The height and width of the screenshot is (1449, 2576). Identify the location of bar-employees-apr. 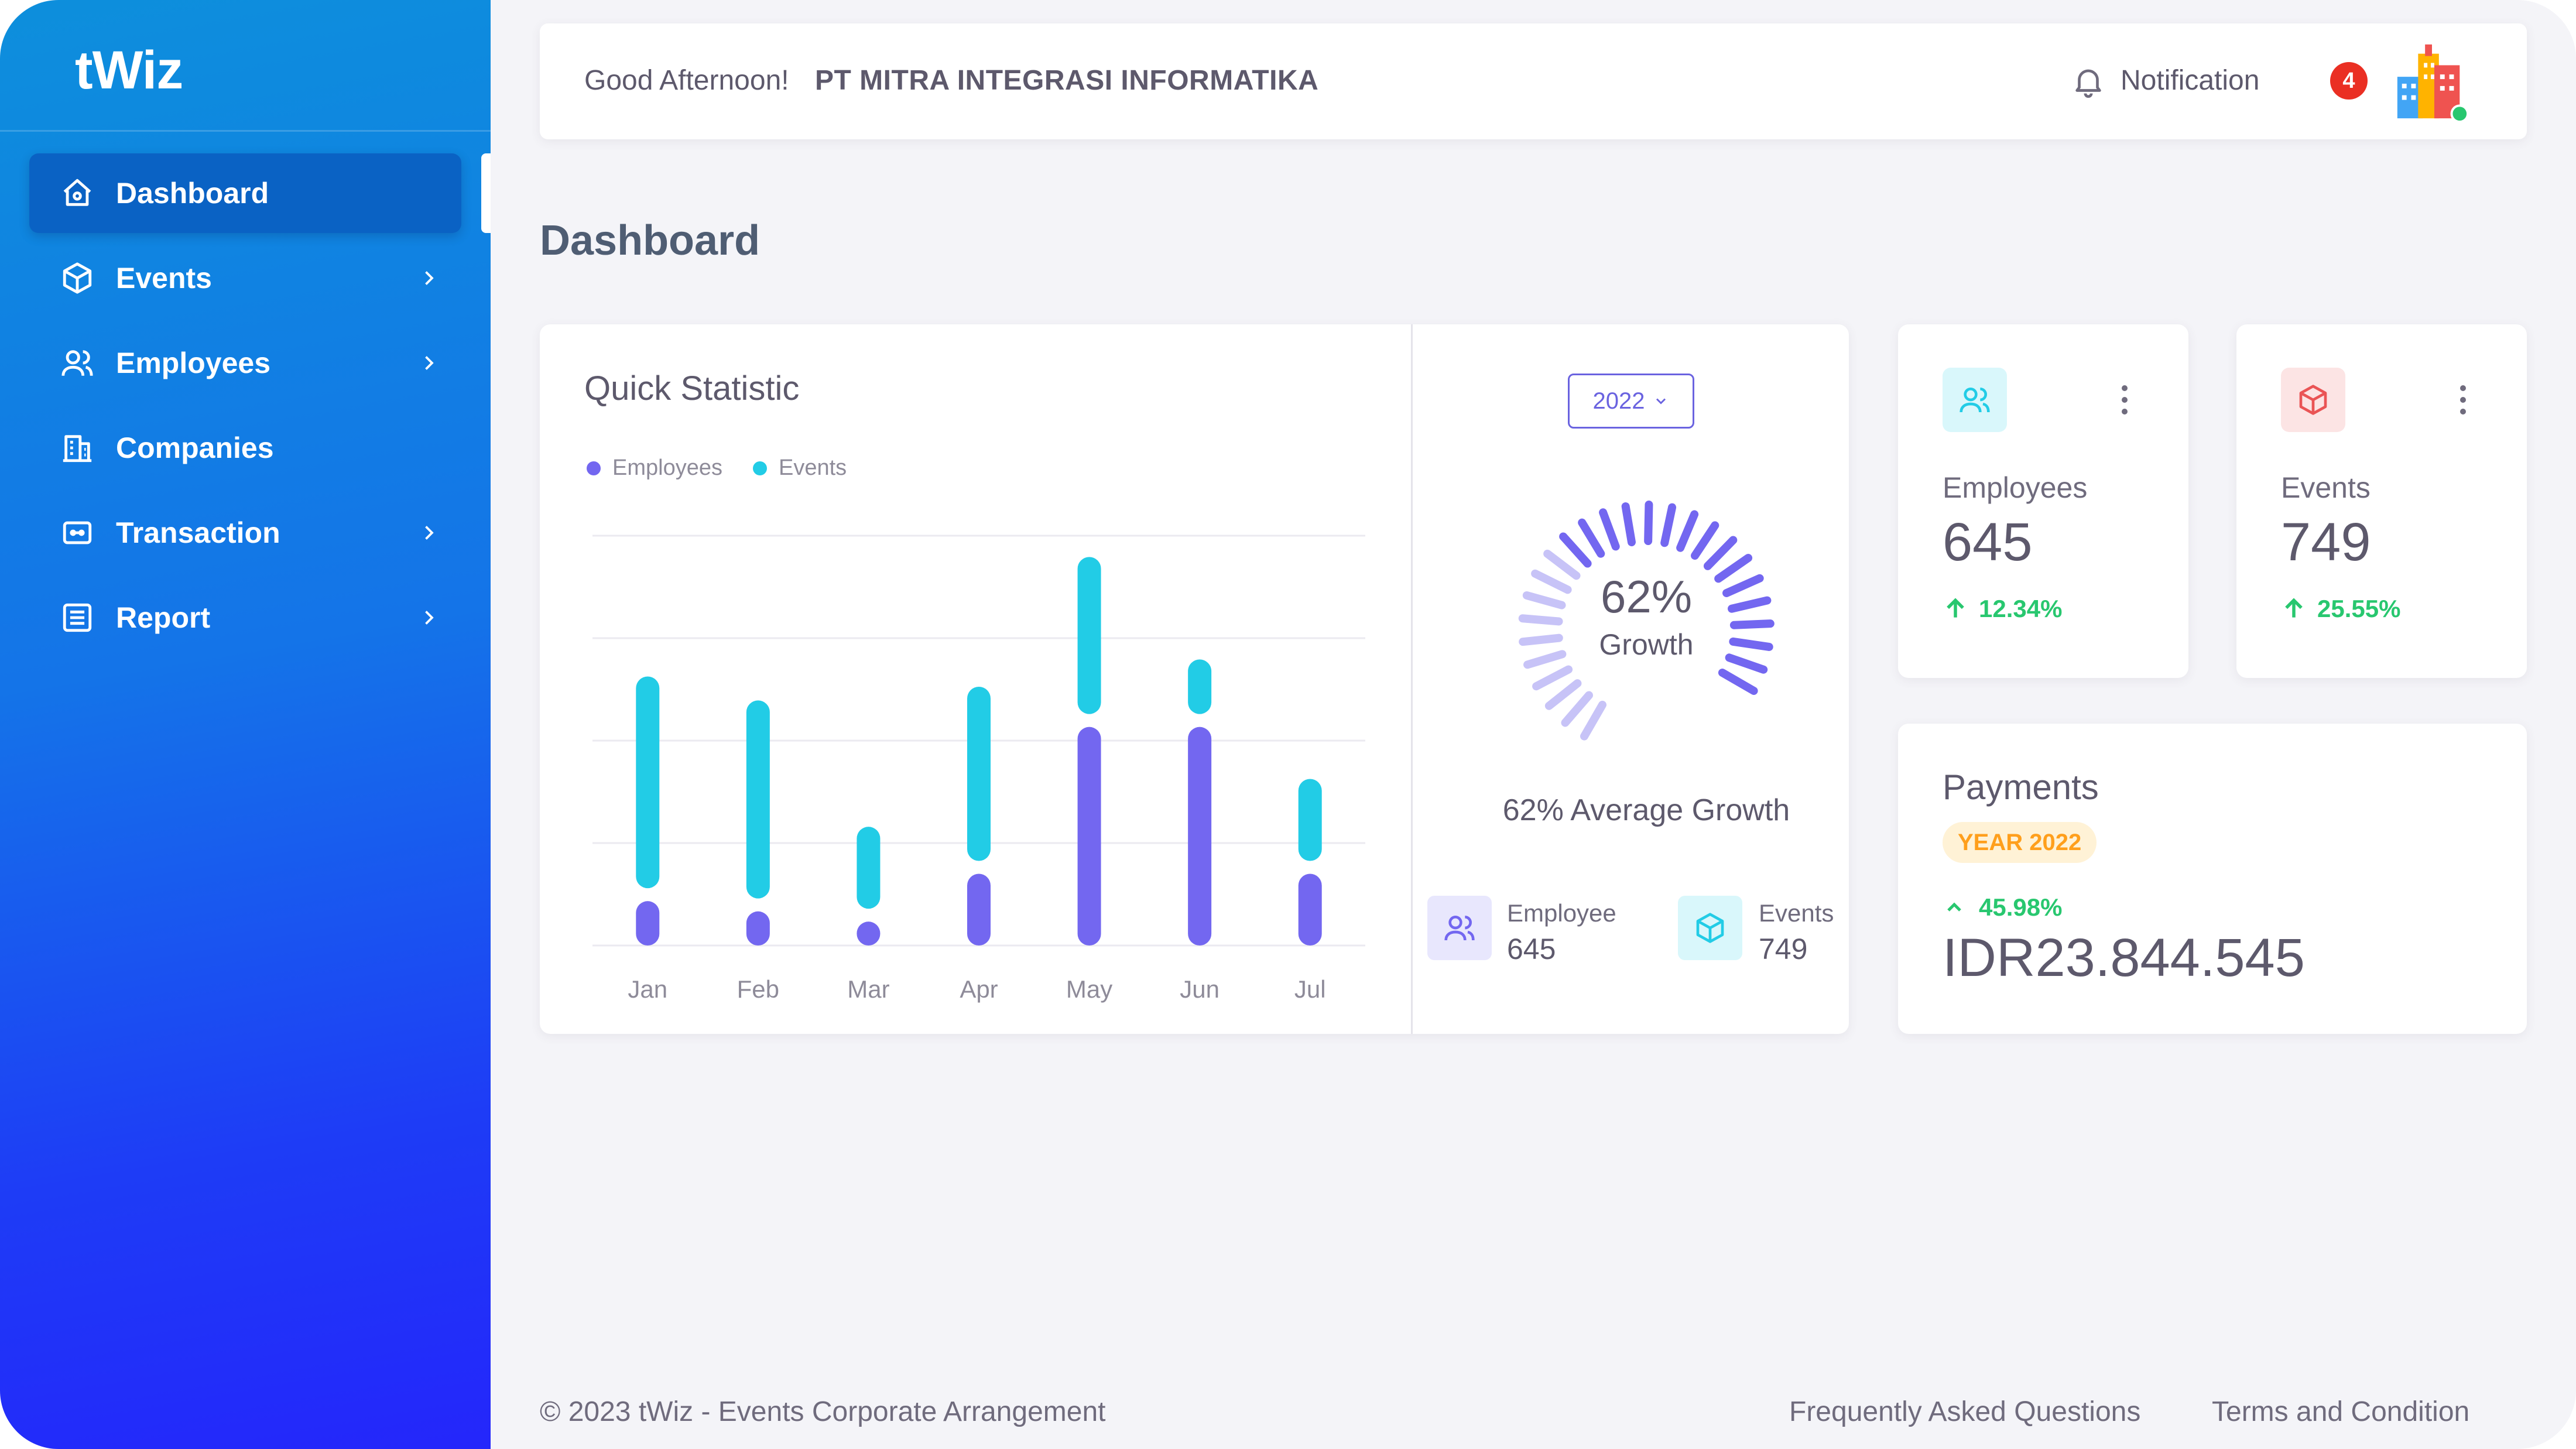
(979, 909).